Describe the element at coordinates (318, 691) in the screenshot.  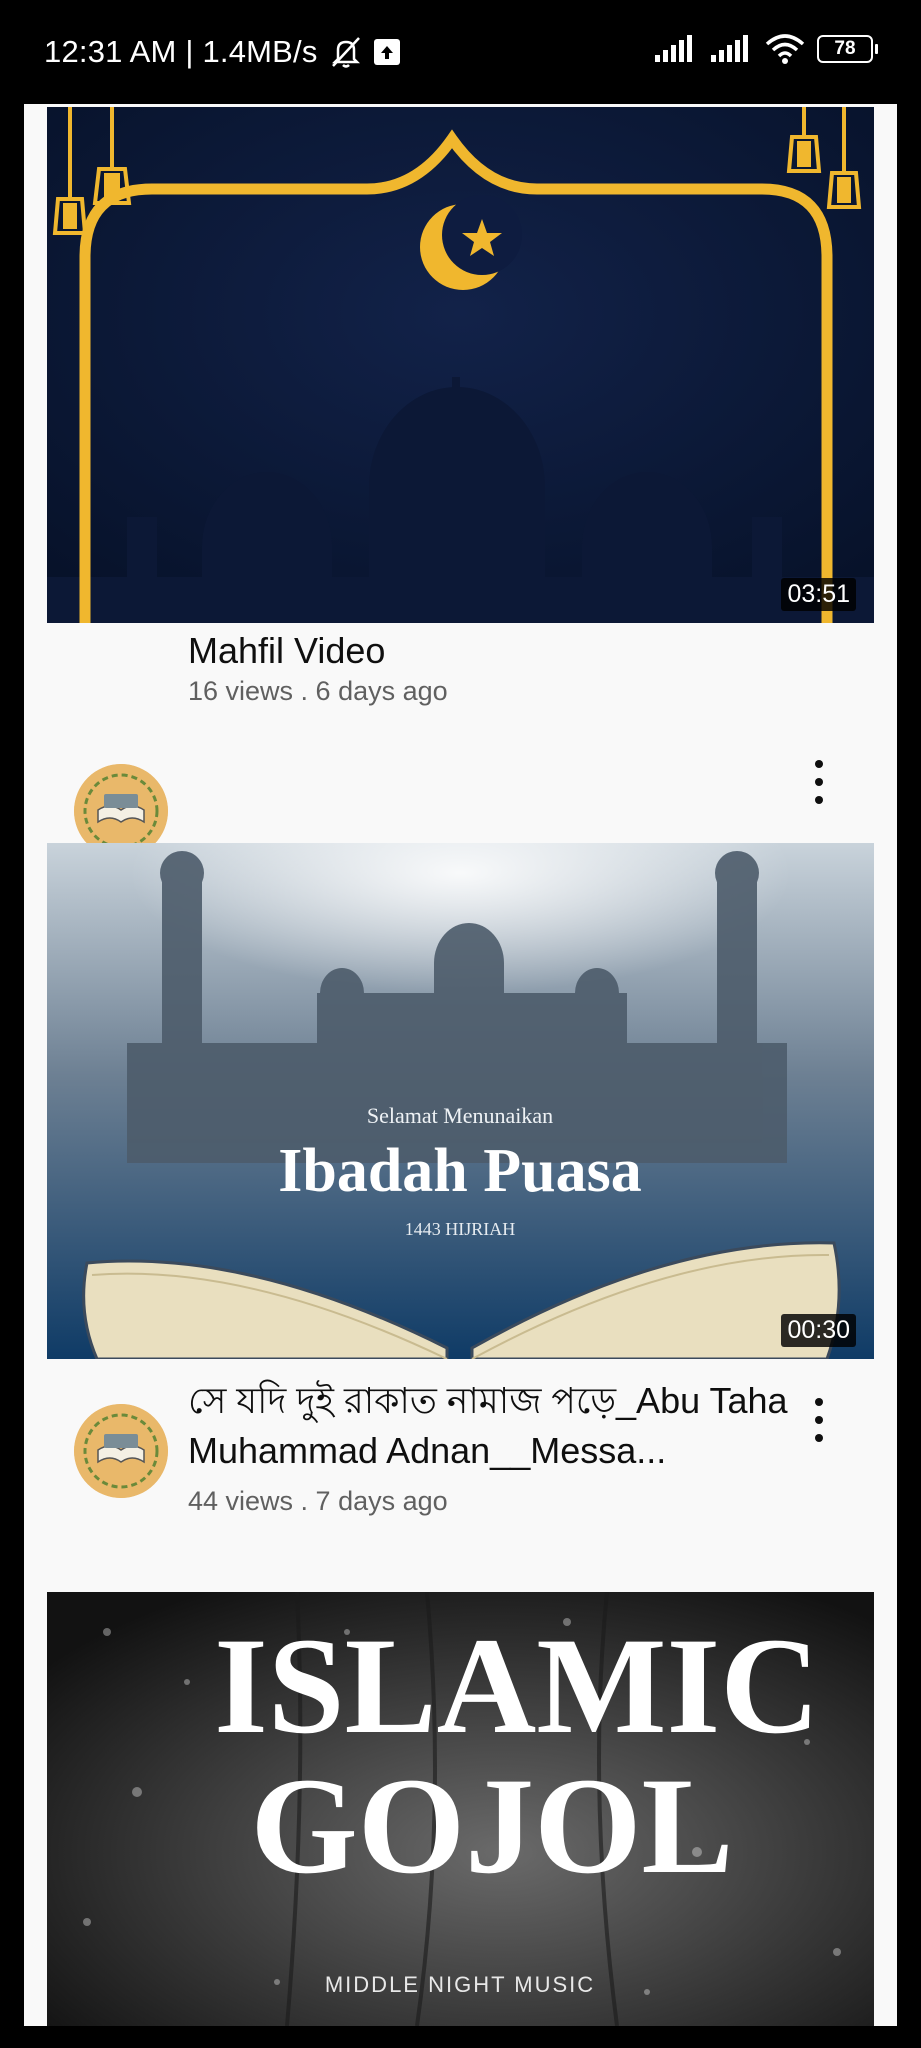
I see `video-meta: 16 views . 6 days ago` at that location.